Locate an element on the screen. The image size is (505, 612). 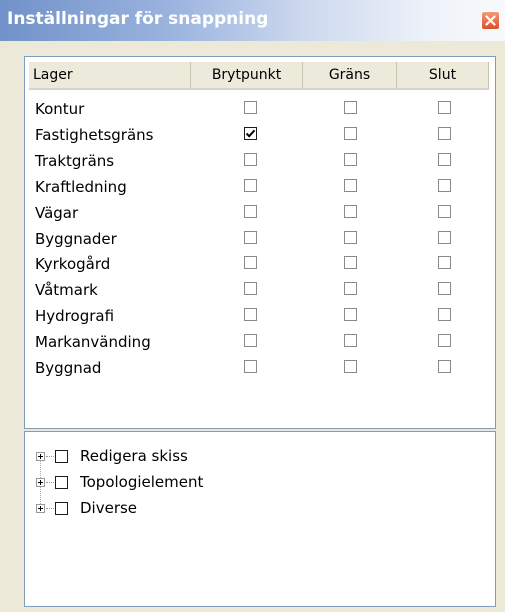
layer-name: Kyrkogård is located at coordinates (73, 264).